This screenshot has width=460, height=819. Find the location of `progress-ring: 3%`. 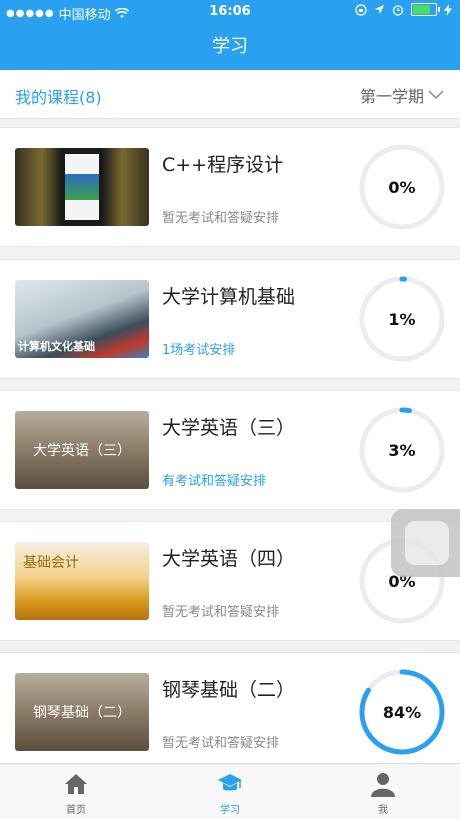

progress-ring: 3% is located at coordinates (402, 450).